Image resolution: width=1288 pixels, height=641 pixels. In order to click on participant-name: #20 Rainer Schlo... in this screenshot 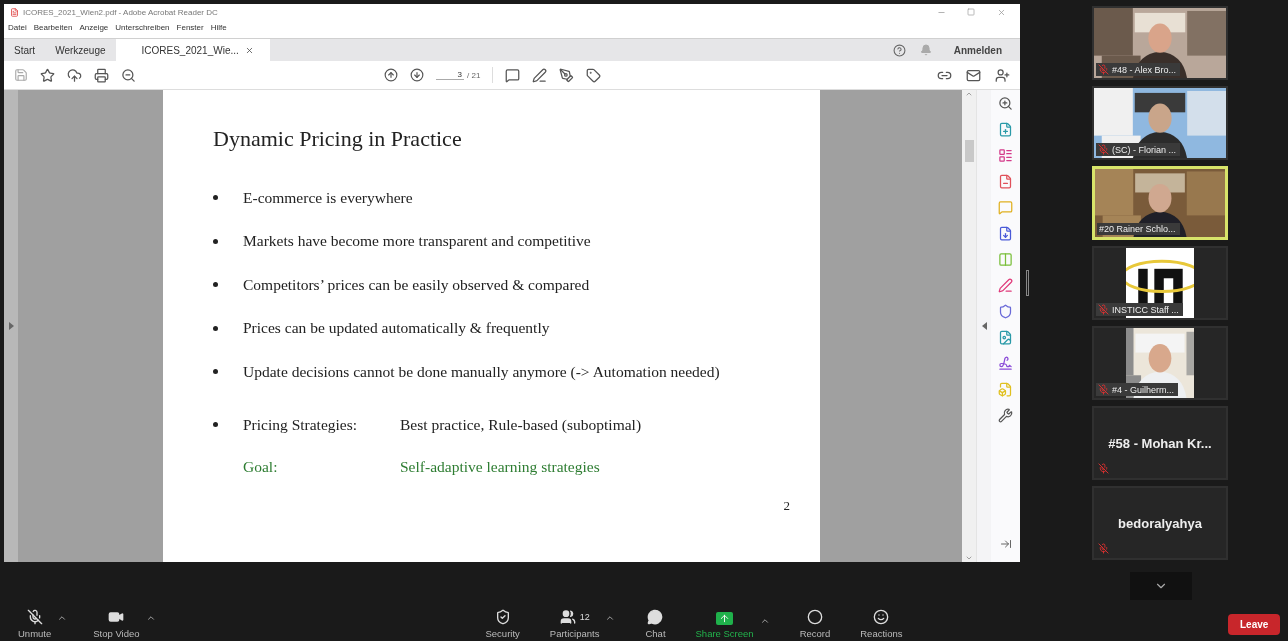, I will do `click(1137, 229)`.